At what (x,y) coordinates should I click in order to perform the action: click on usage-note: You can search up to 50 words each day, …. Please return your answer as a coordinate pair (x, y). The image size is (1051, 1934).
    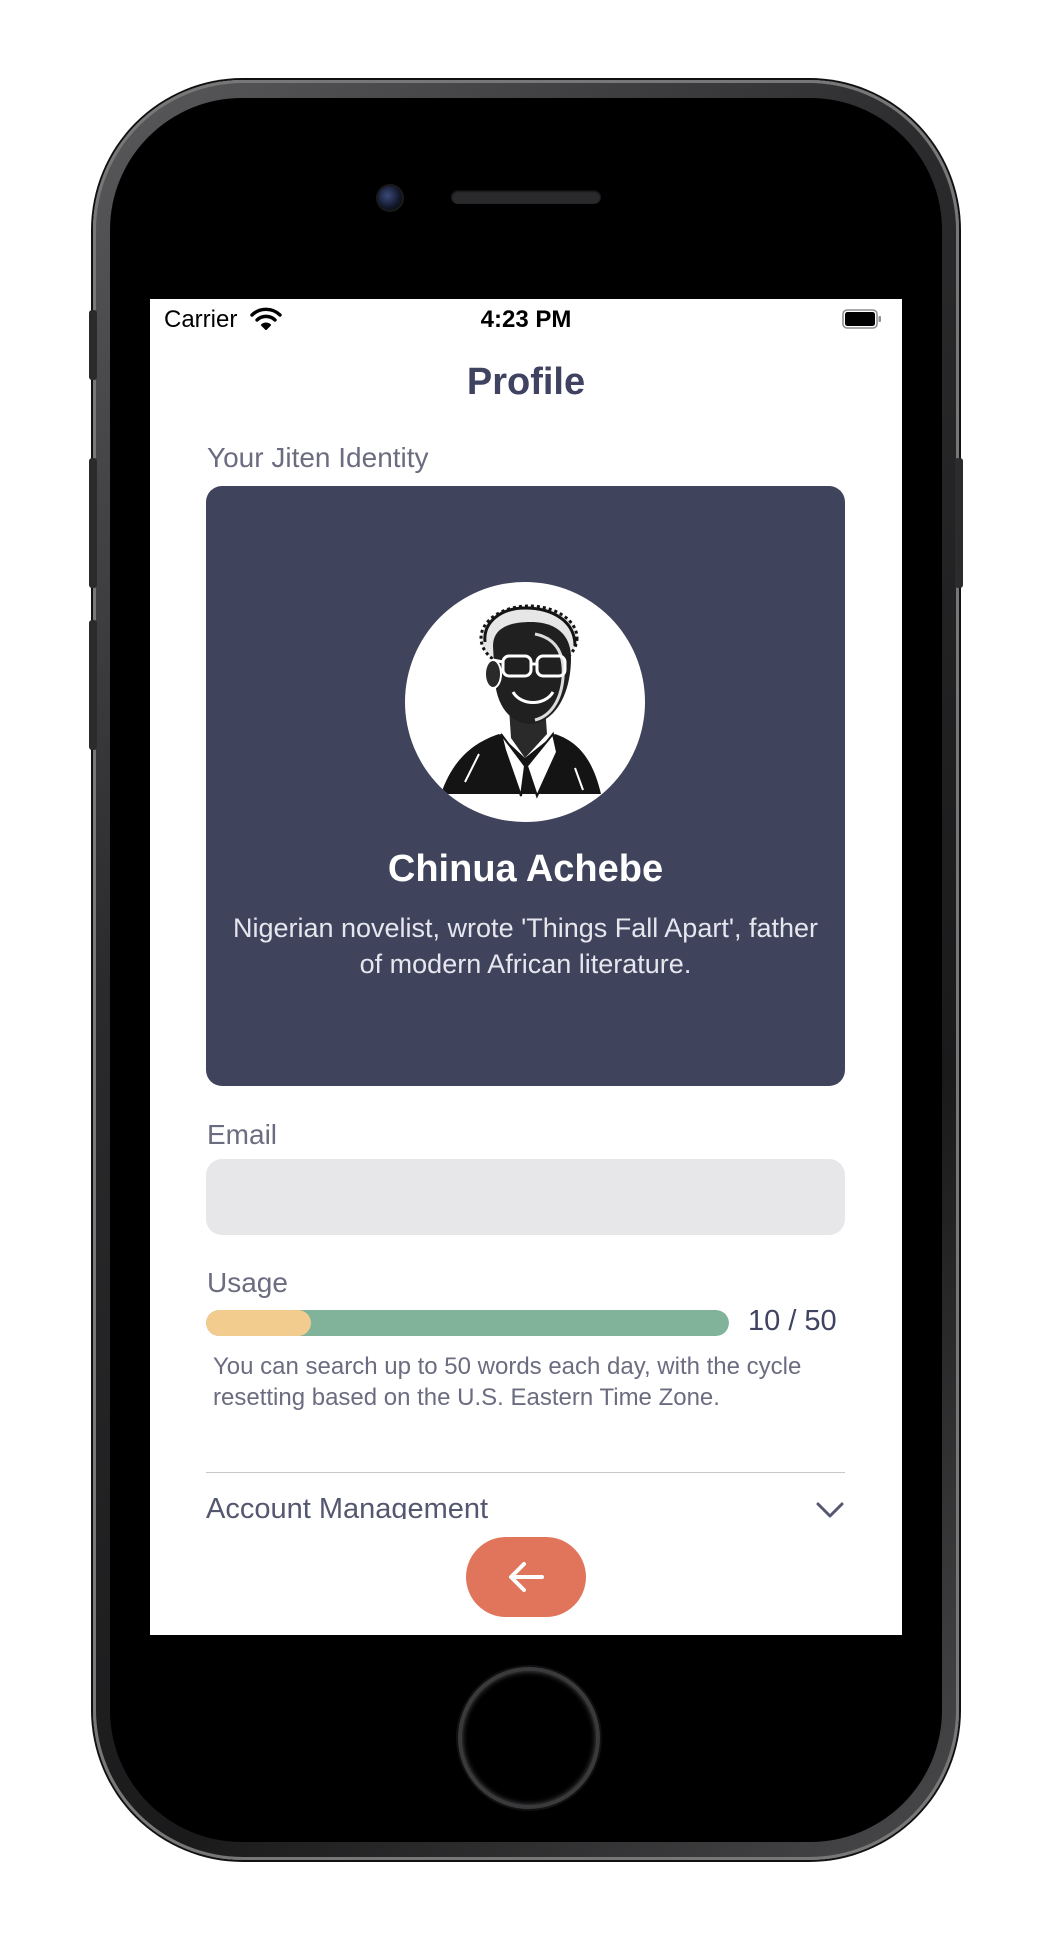
    Looking at the image, I should click on (507, 1382).